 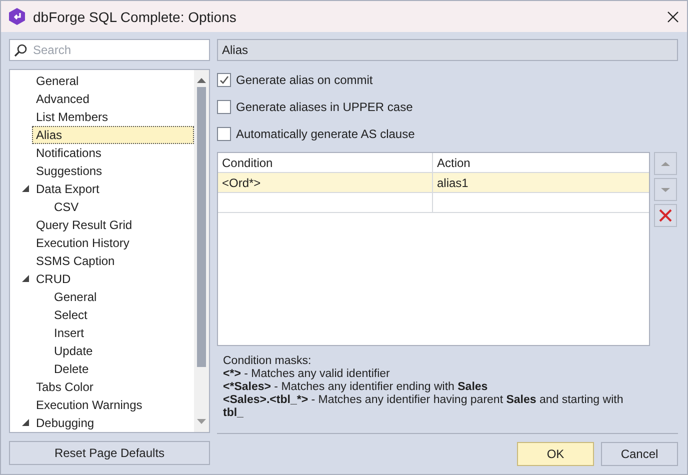 I want to click on delete-button, so click(x=665, y=215).